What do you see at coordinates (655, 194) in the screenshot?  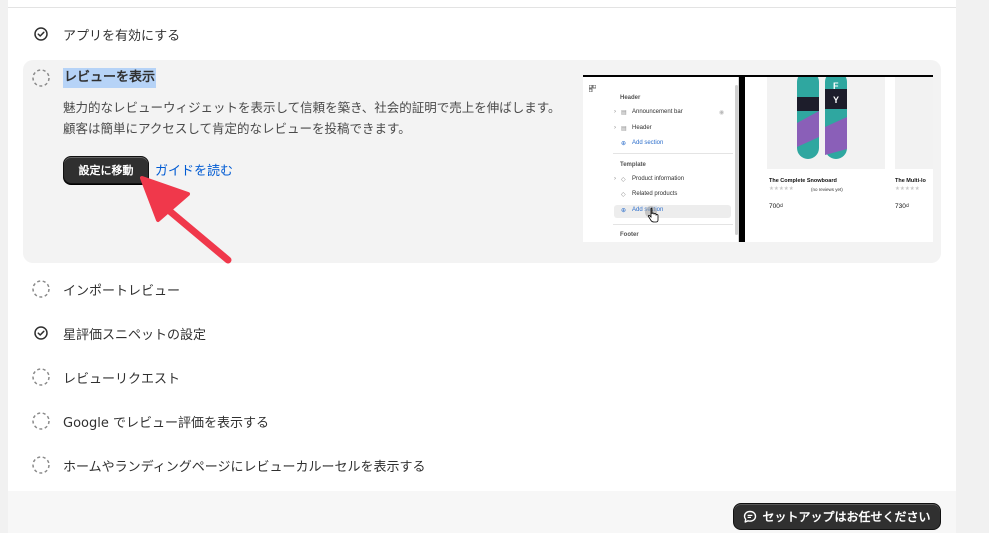 I see `preview-related-products: Related products` at bounding box center [655, 194].